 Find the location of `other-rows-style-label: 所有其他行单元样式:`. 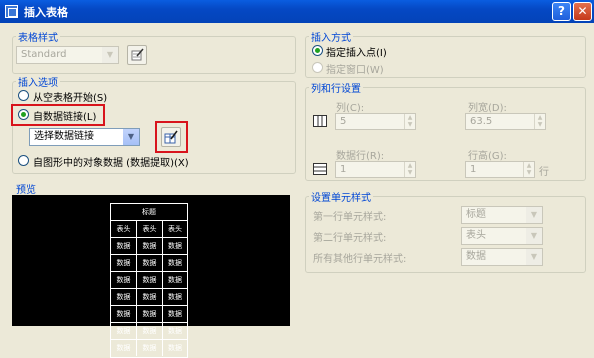

other-rows-style-label: 所有其他行单元样式: is located at coordinates (360, 259).